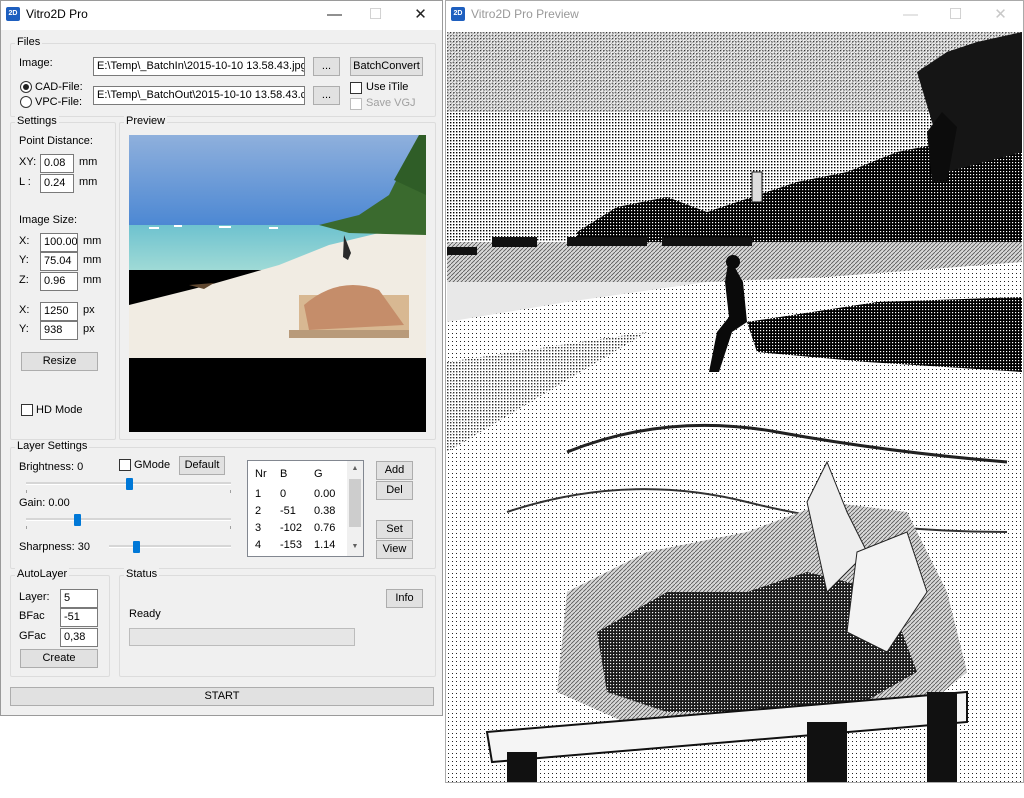 The image size is (1024, 798). Describe the element at coordinates (24, 310) in the screenshot. I see `pixel-x-label: X:` at that location.